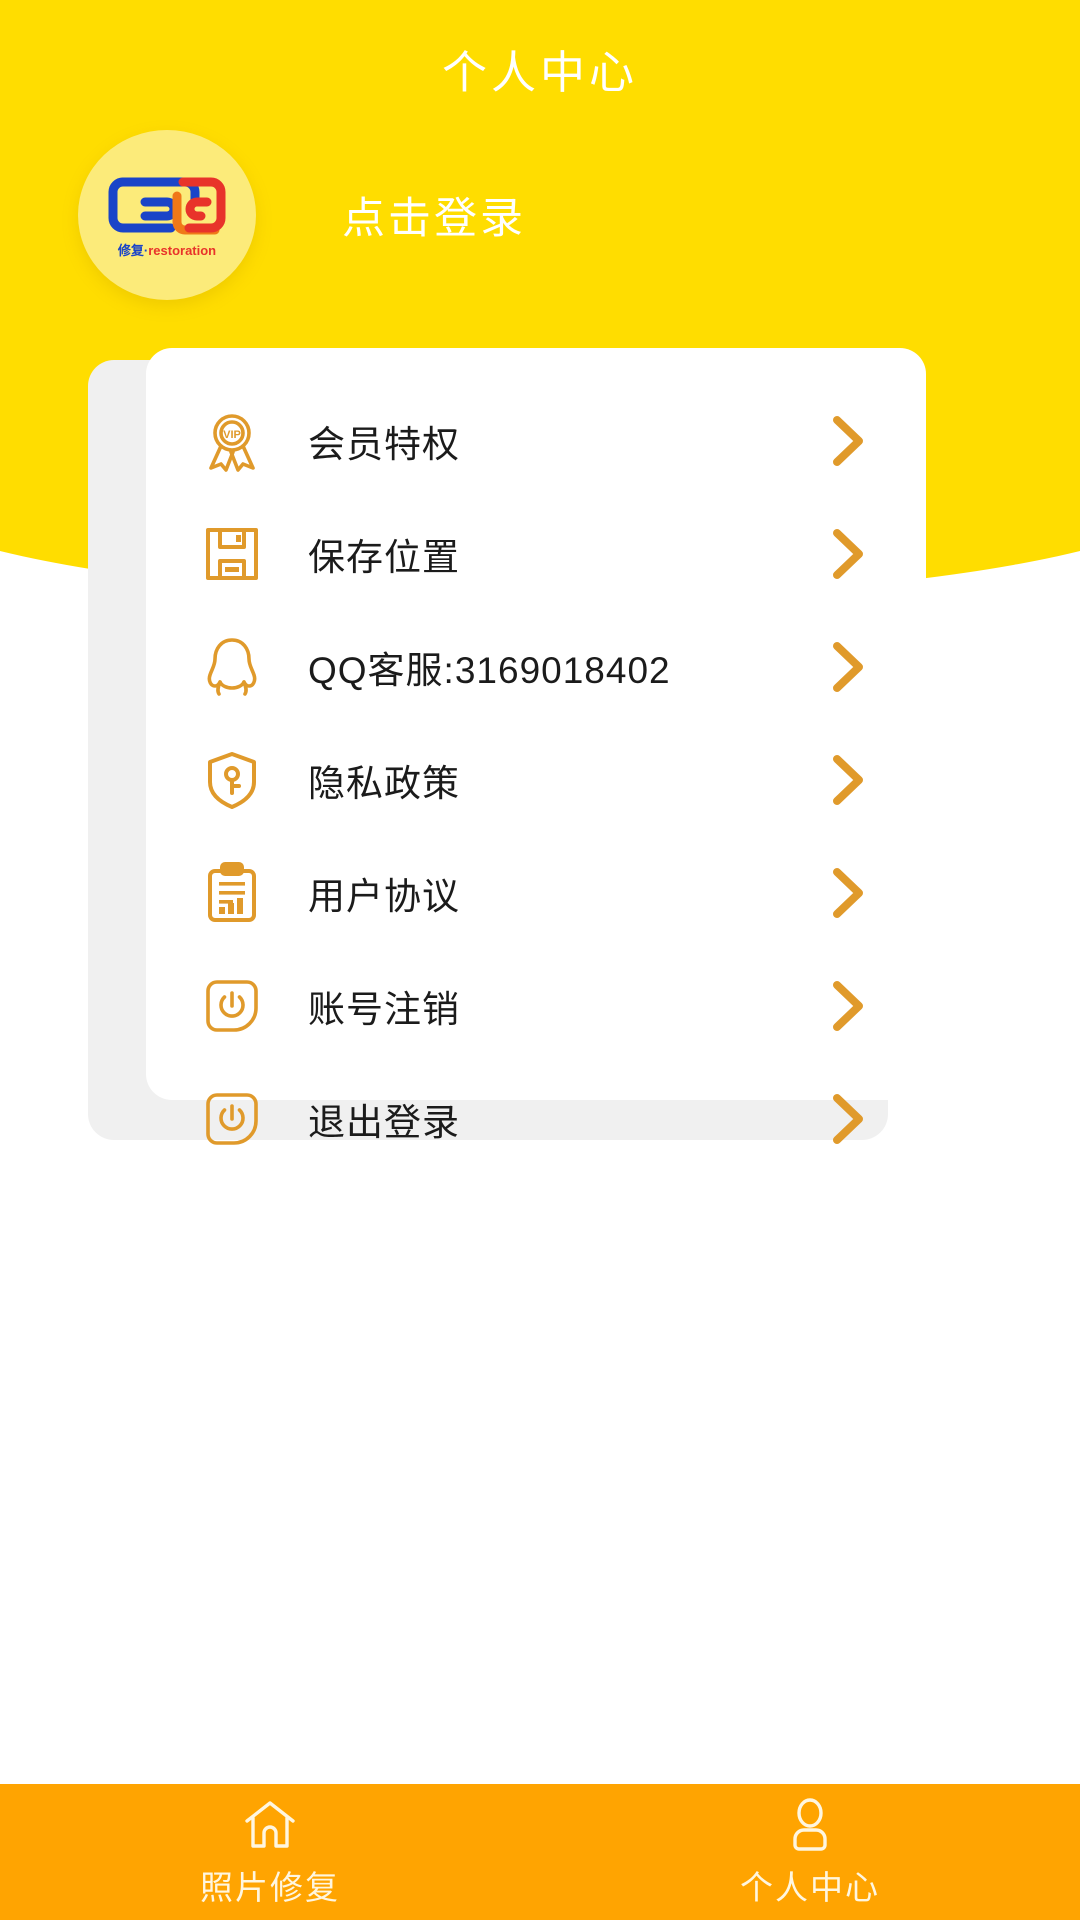 The width and height of the screenshot is (1080, 1920). I want to click on tab-personal-center: 个人中心, so click(810, 1852).